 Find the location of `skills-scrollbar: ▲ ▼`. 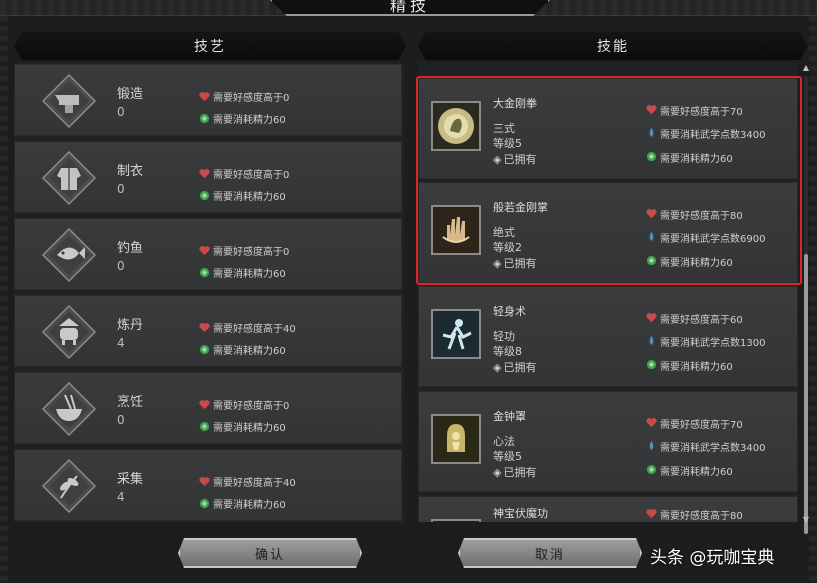

skills-scrollbar: ▲ ▼ is located at coordinates (806, 299).